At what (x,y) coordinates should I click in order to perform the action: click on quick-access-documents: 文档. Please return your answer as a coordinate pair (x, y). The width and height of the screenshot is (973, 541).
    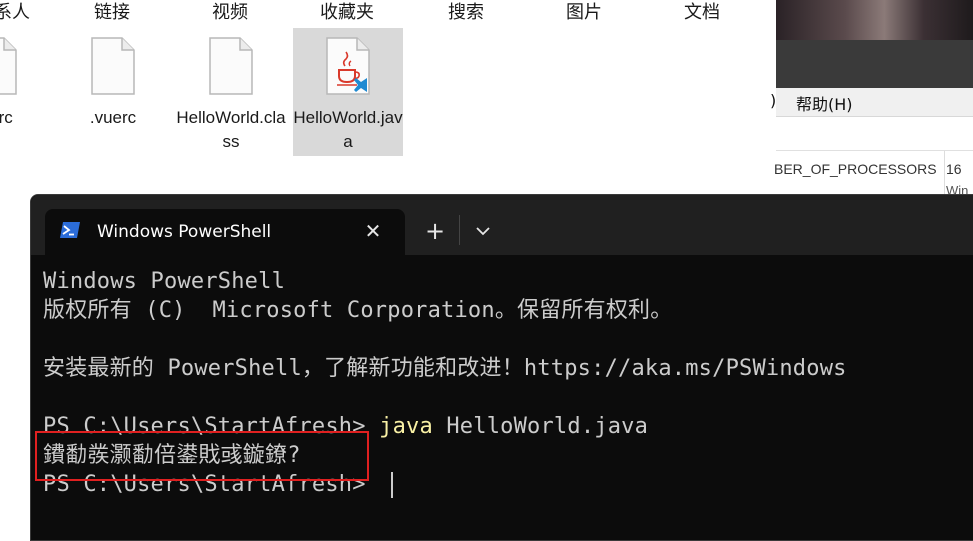
    Looking at the image, I should click on (702, 12).